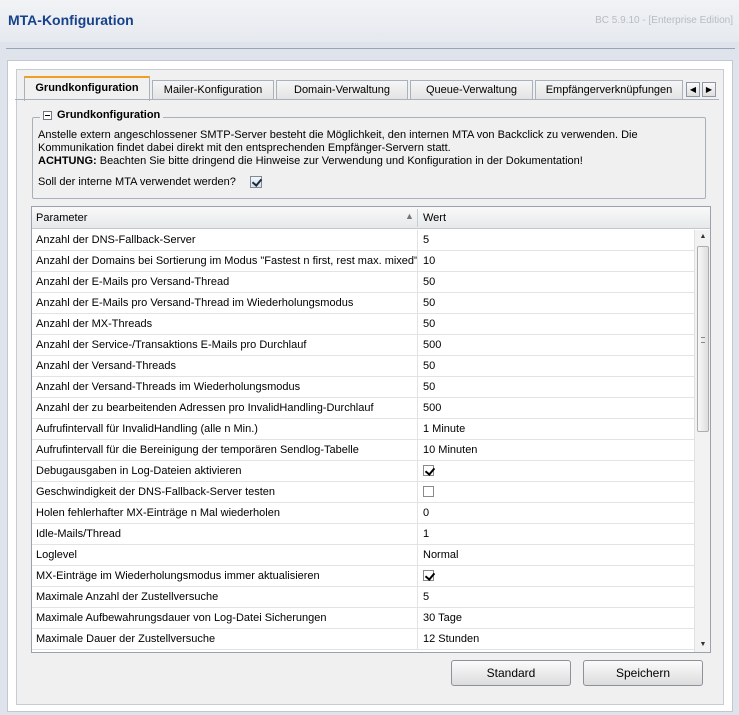  Describe the element at coordinates (367, 99) in the screenshot. I see `tab-baseline` at that location.